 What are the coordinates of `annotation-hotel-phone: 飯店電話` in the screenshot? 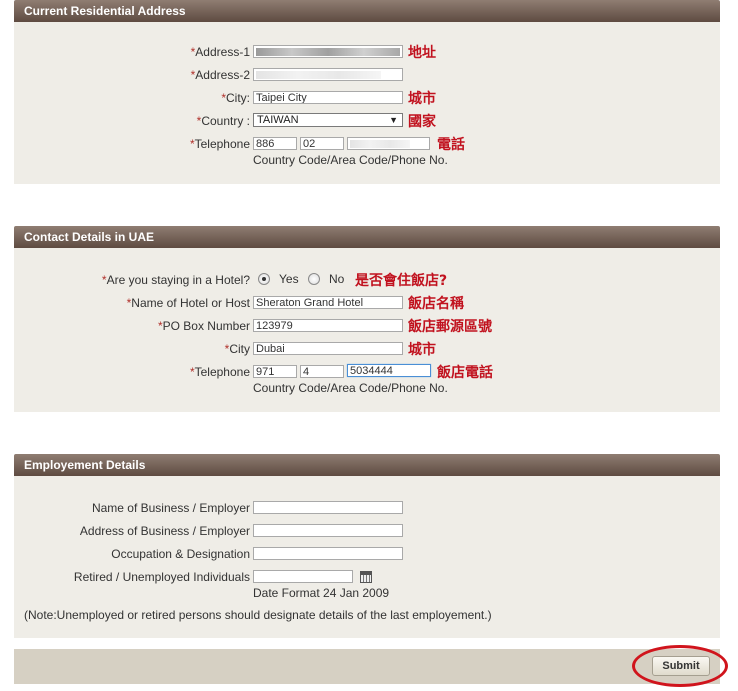 It's located at (465, 373).